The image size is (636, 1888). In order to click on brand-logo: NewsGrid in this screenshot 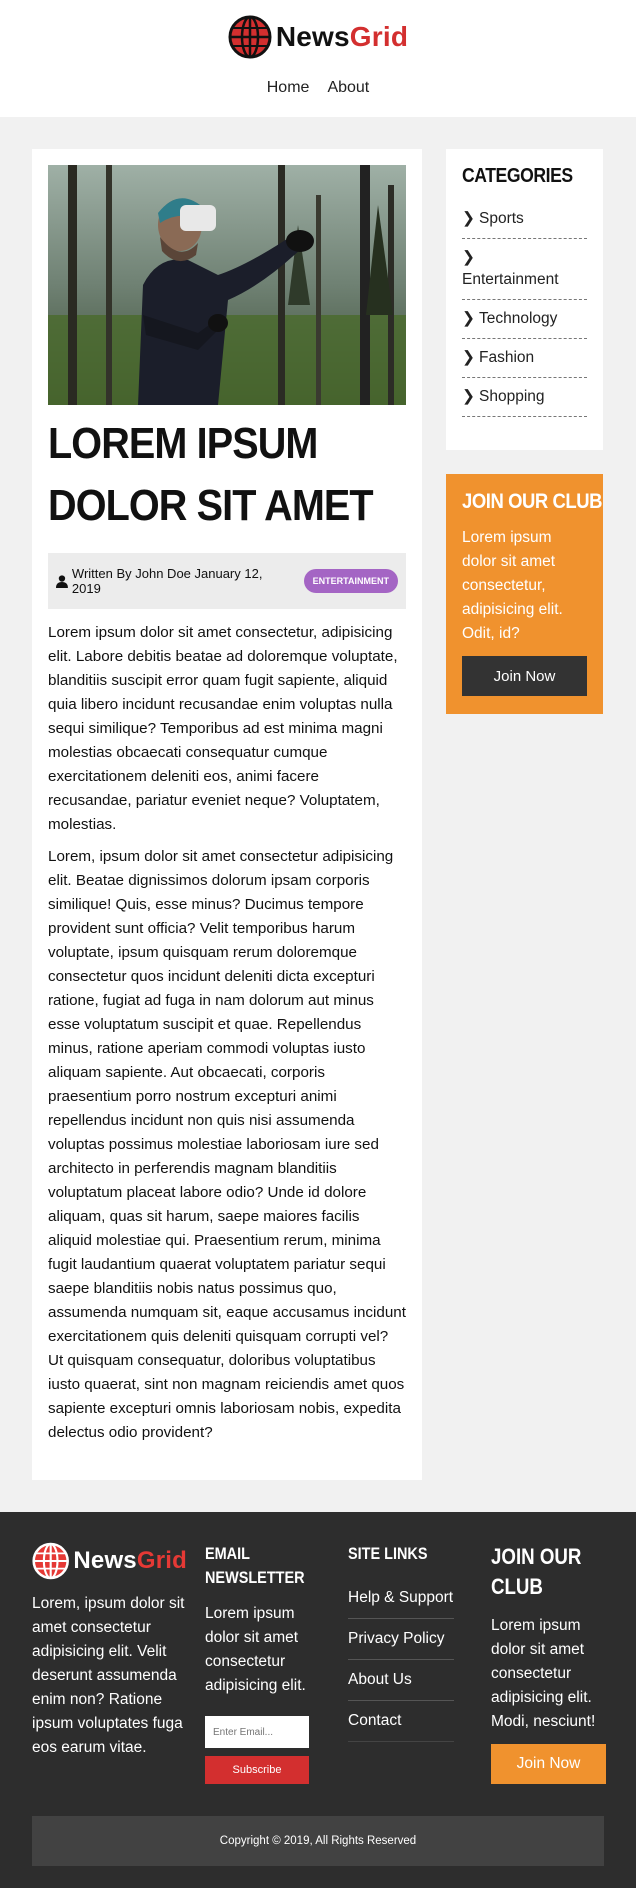, I will do `click(318, 37)`.